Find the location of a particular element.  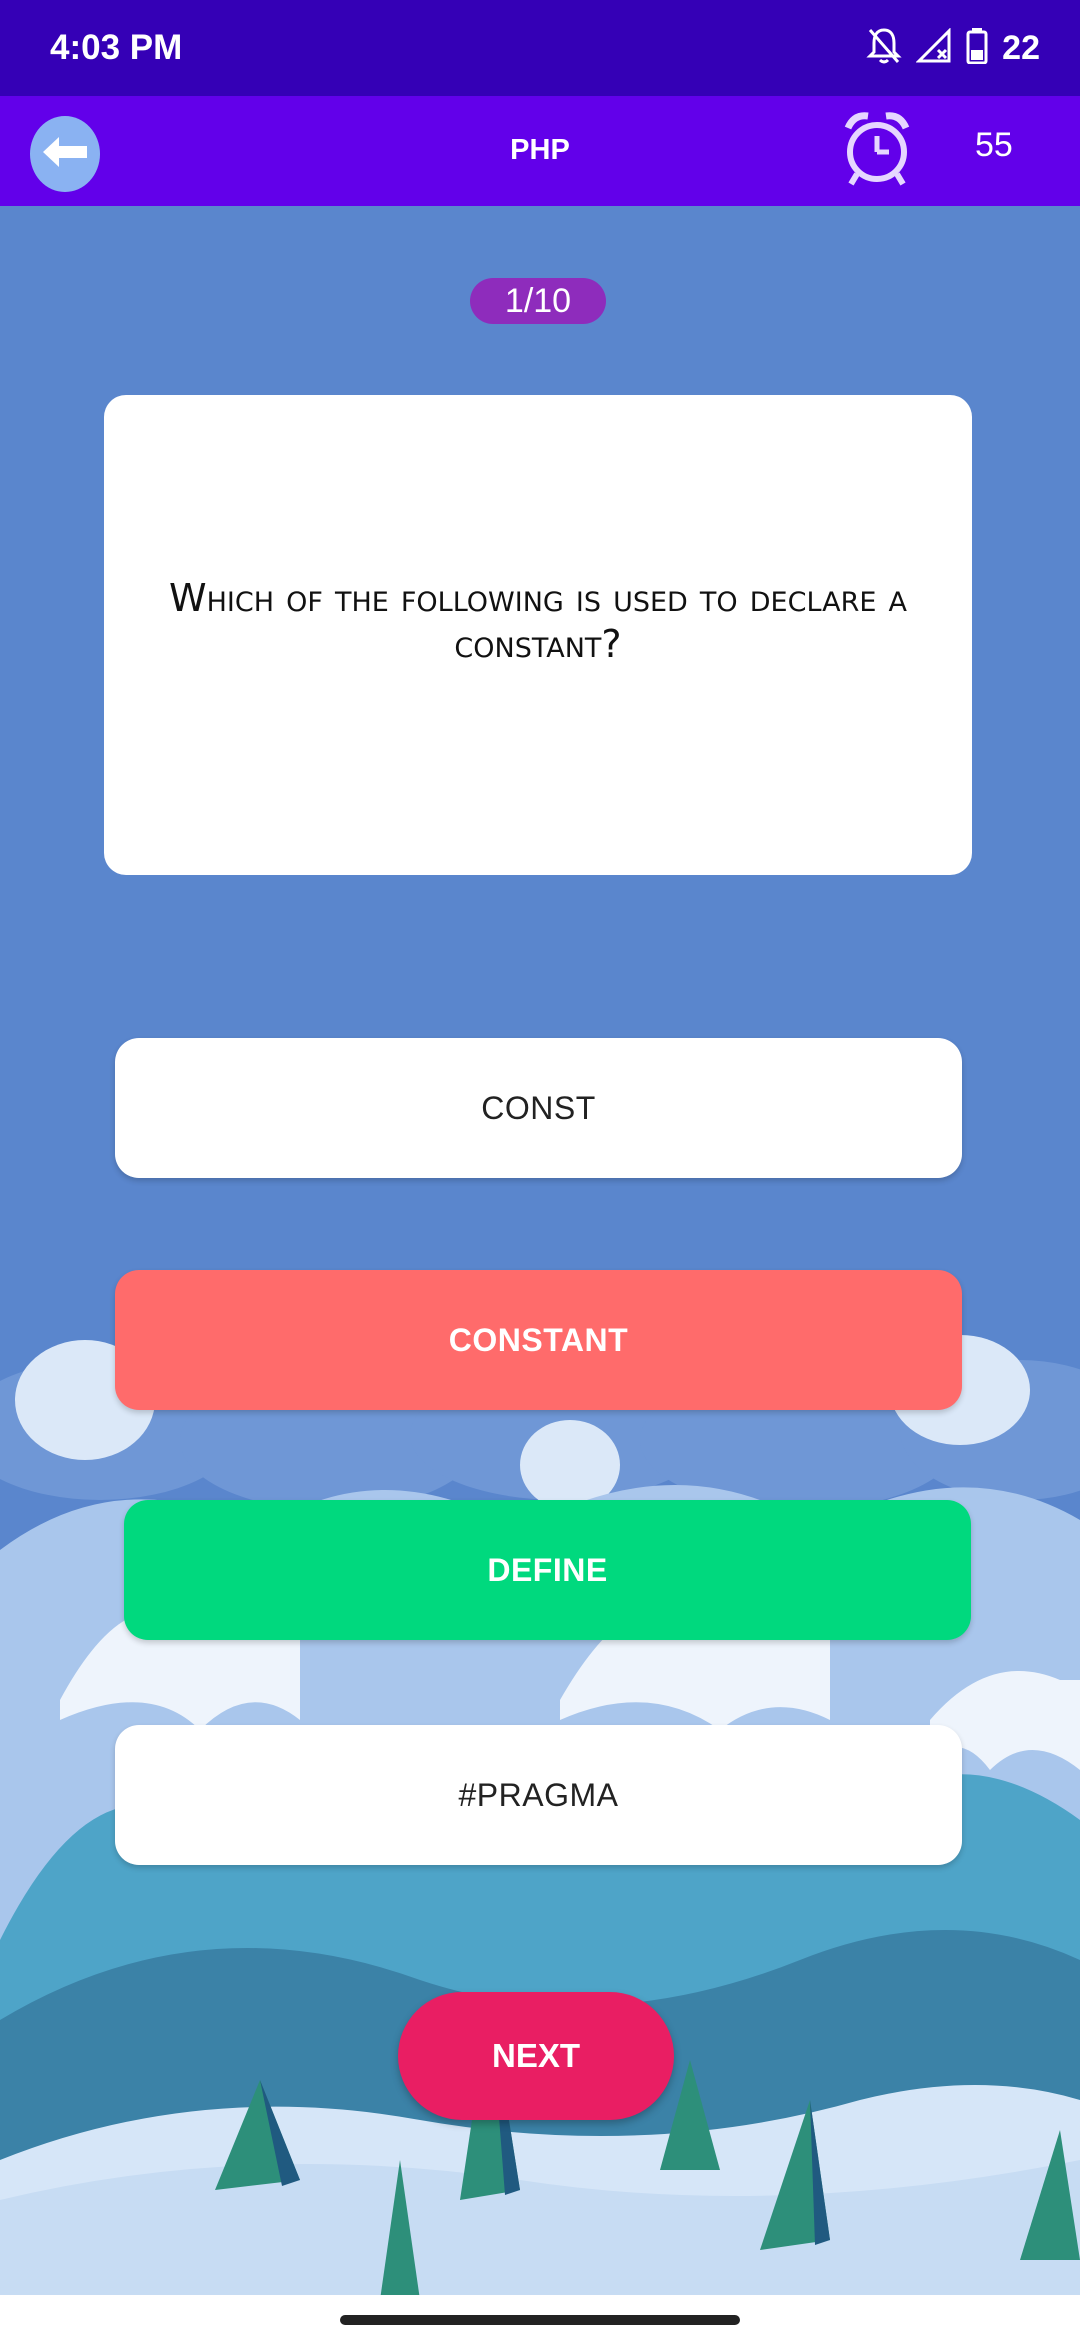

battery-icon is located at coordinates (977, 48).